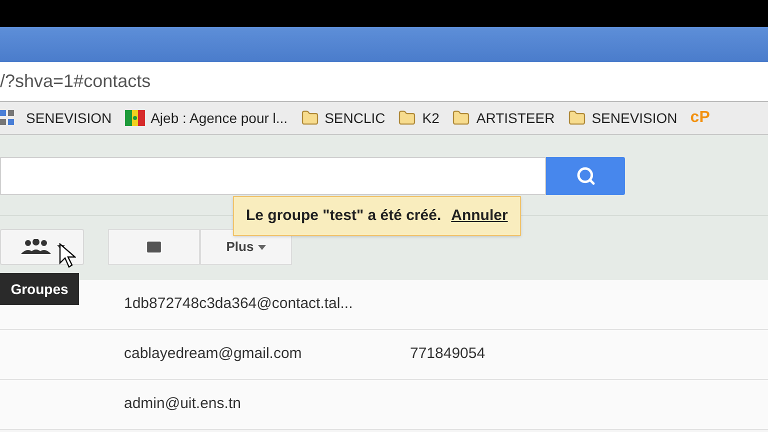  I want to click on cursor-icon, so click(67, 255).